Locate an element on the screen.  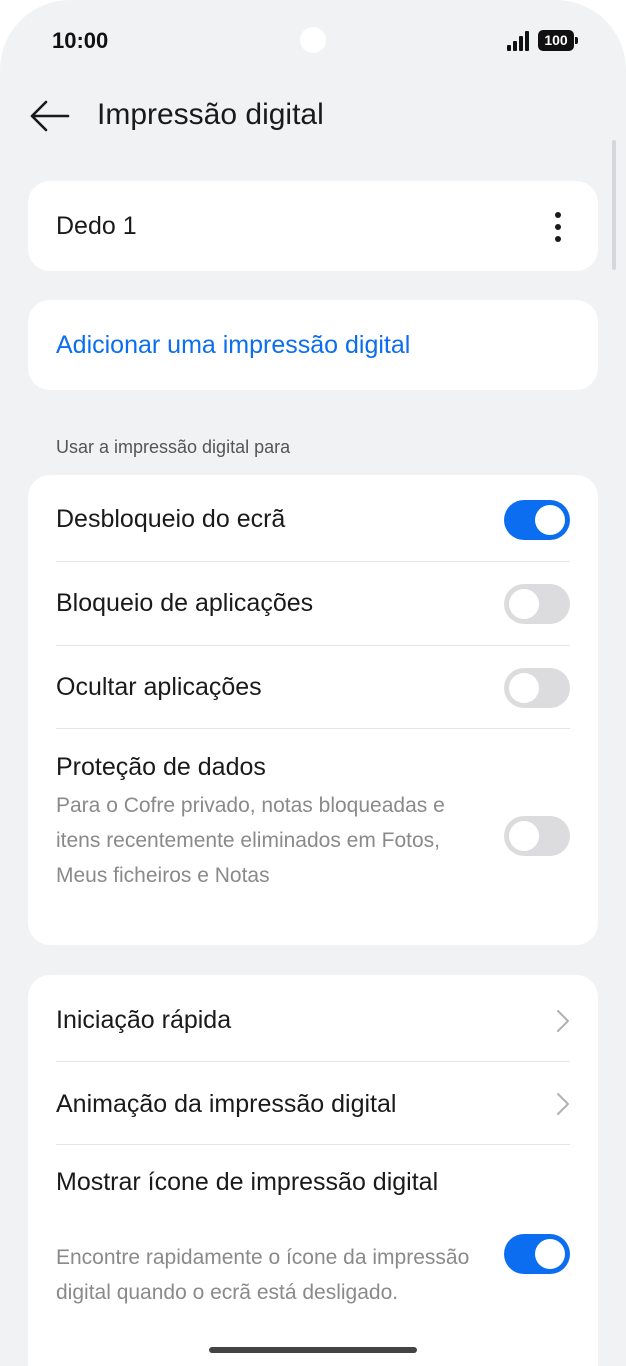
app-header: Impressão digital is located at coordinates (313, 116).